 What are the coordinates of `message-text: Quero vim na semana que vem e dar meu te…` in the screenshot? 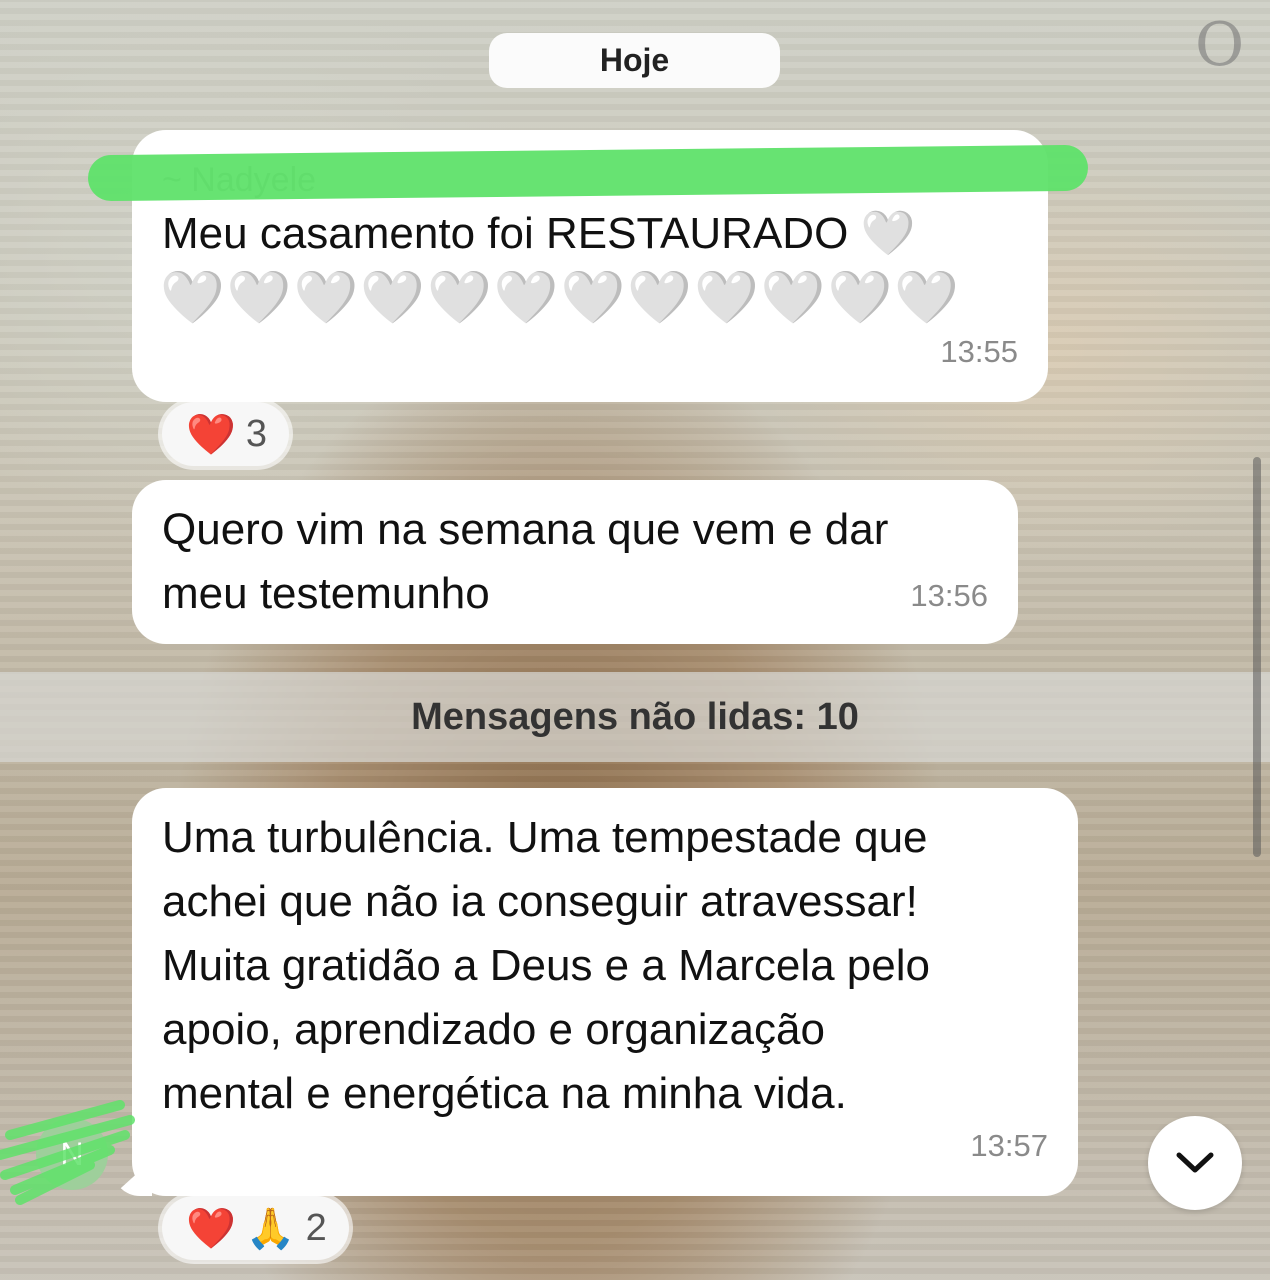 It's located at (525, 561).